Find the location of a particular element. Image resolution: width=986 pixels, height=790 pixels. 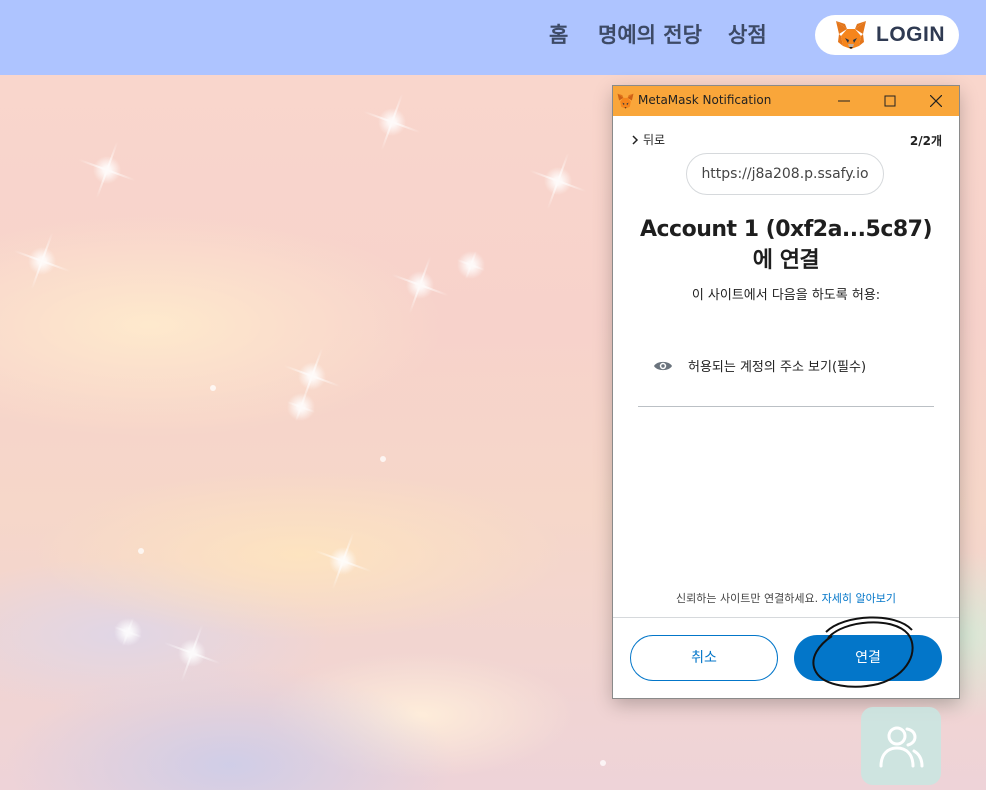

site-url-pill: https://j8a208.p.ssafy.io is located at coordinates (785, 174).